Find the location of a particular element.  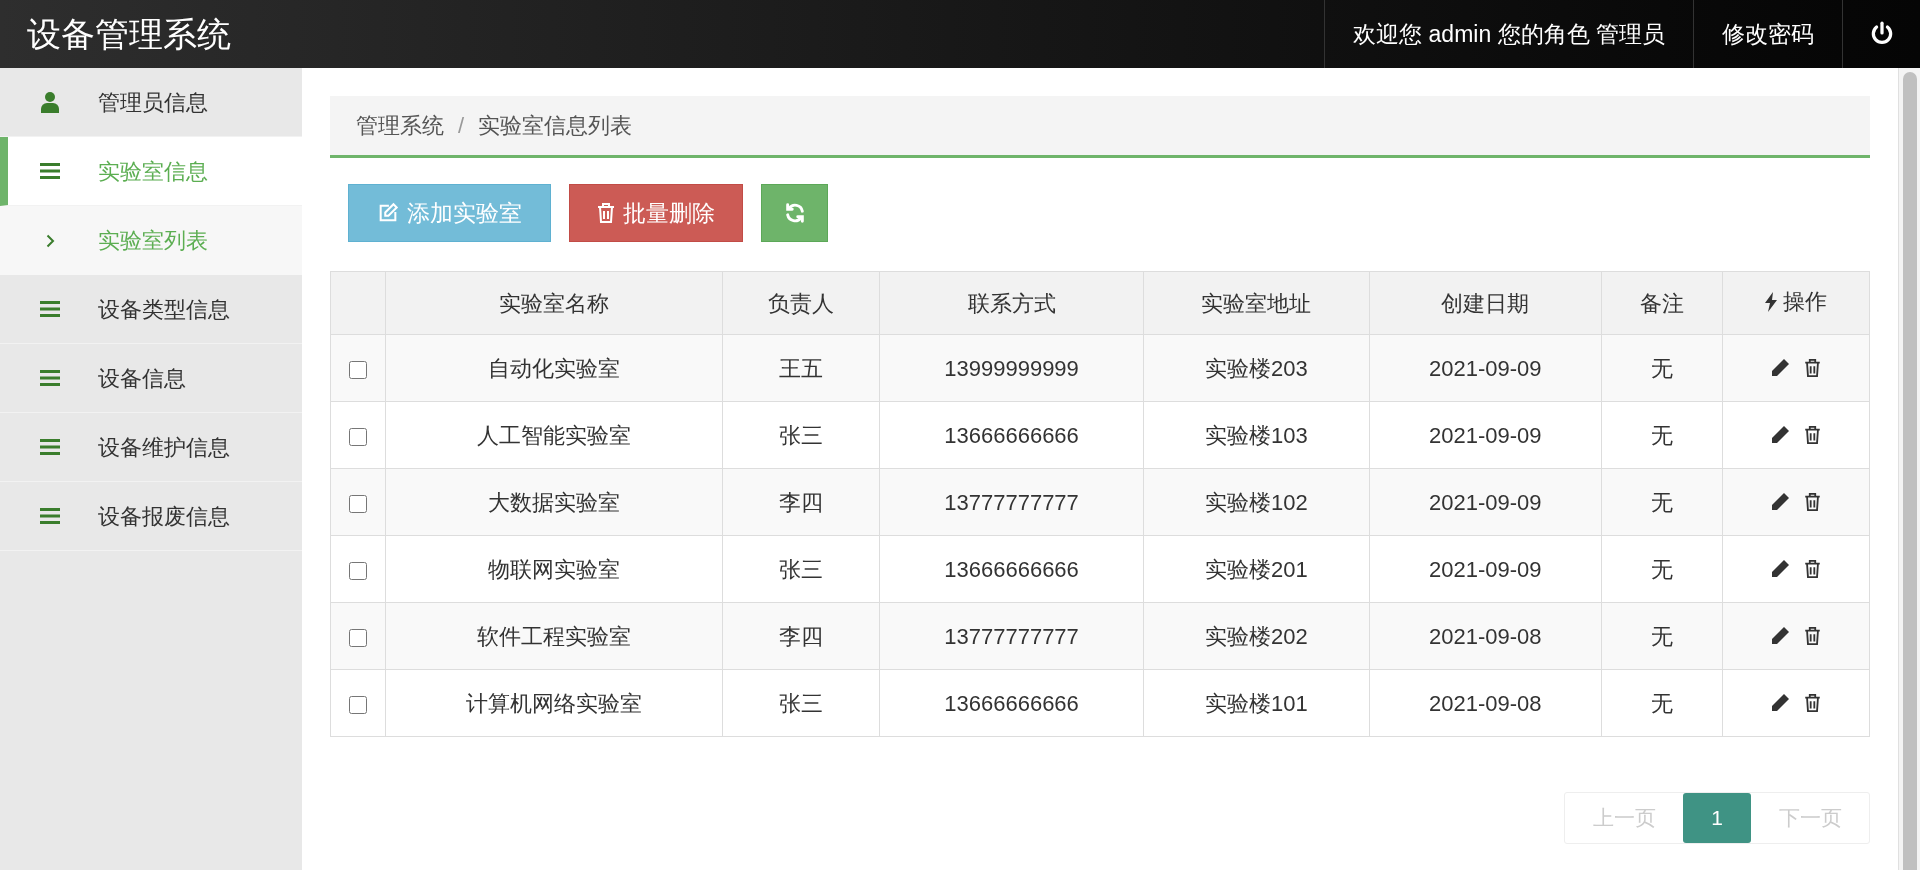

app-title: 设备管理系统 is located at coordinates (129, 34).